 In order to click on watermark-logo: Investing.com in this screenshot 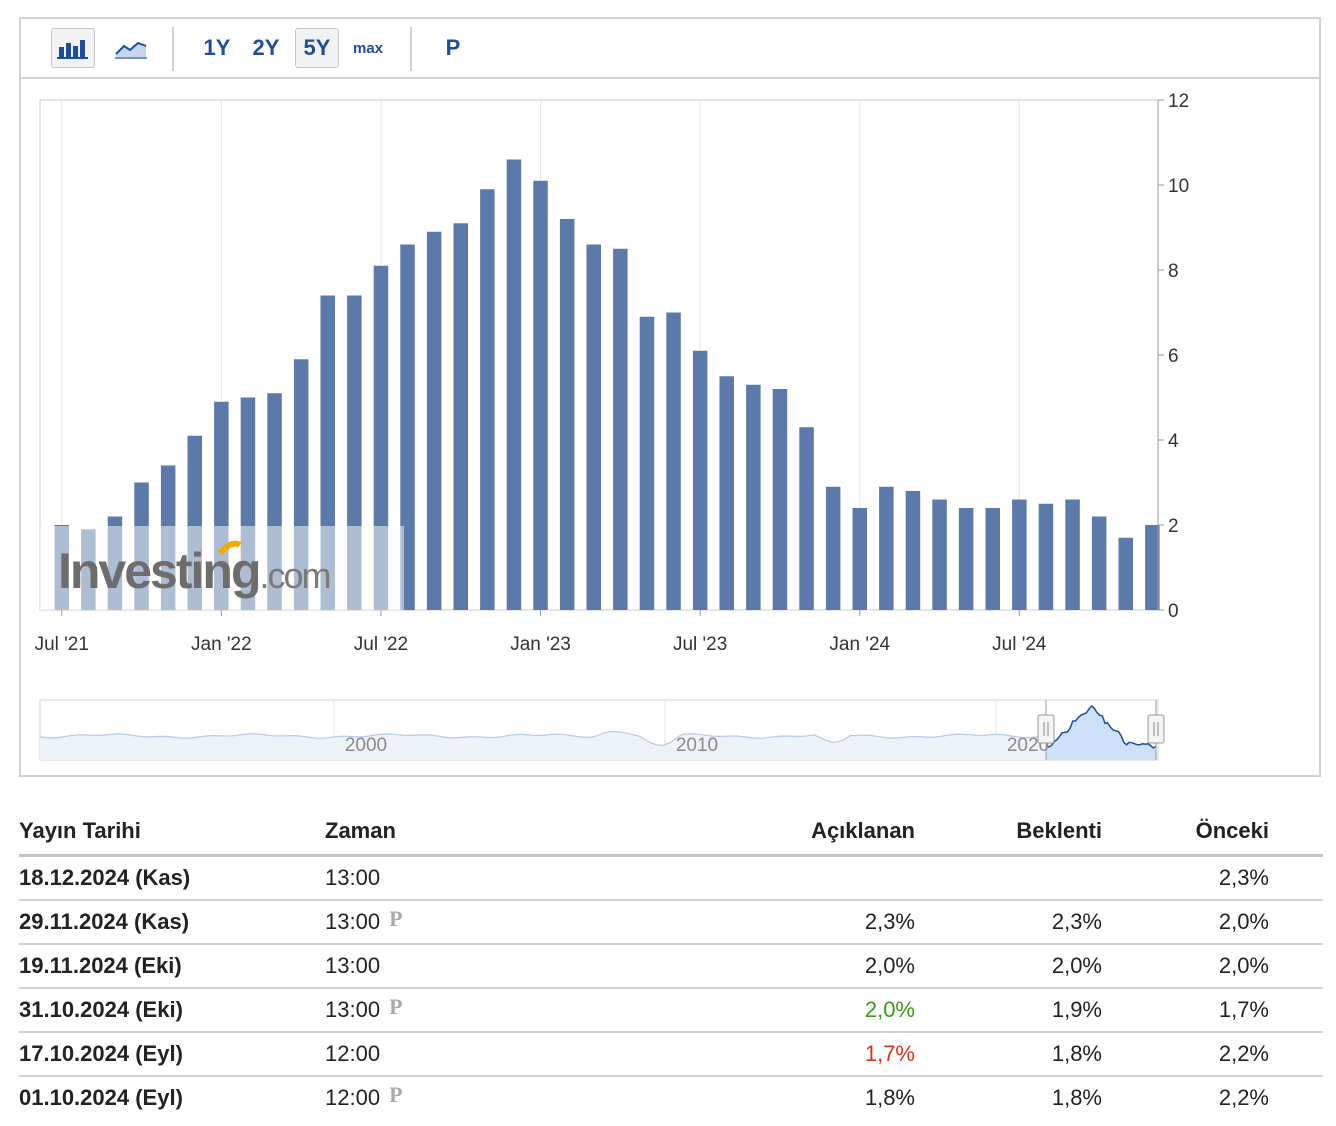, I will do `click(222, 568)`.